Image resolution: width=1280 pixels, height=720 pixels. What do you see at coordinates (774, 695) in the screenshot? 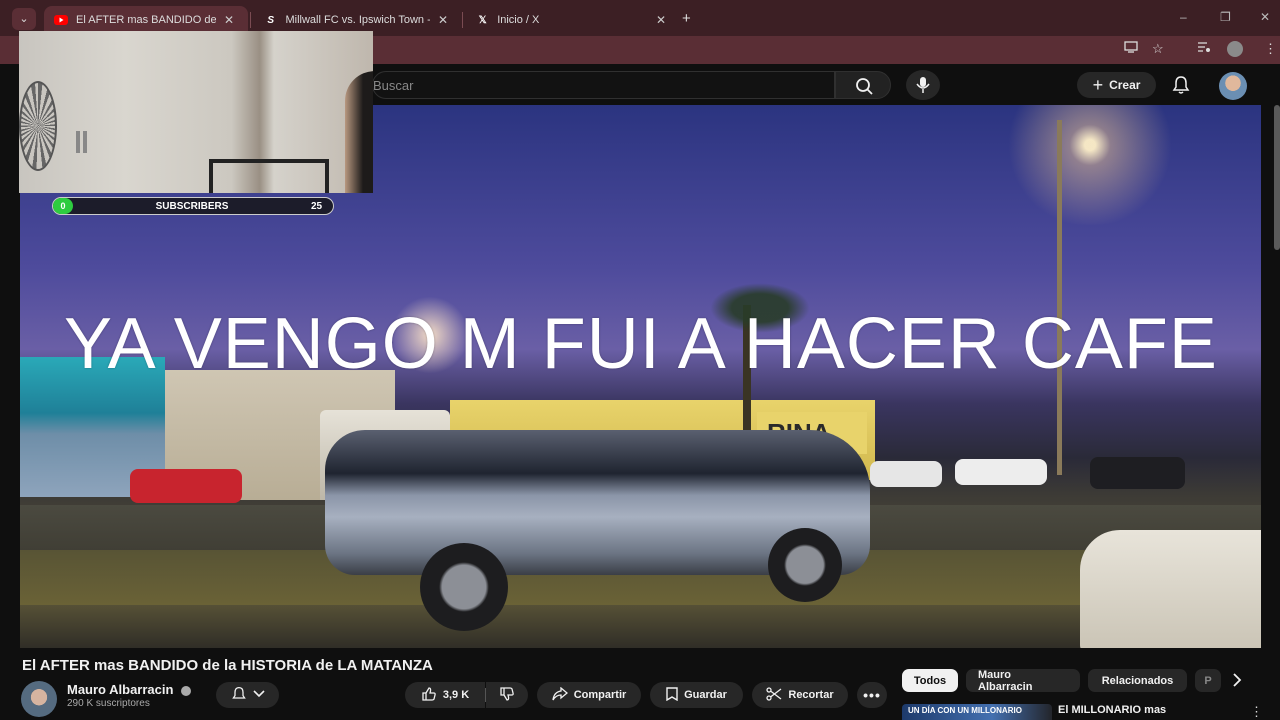
I see `scissors-icon` at bounding box center [774, 695].